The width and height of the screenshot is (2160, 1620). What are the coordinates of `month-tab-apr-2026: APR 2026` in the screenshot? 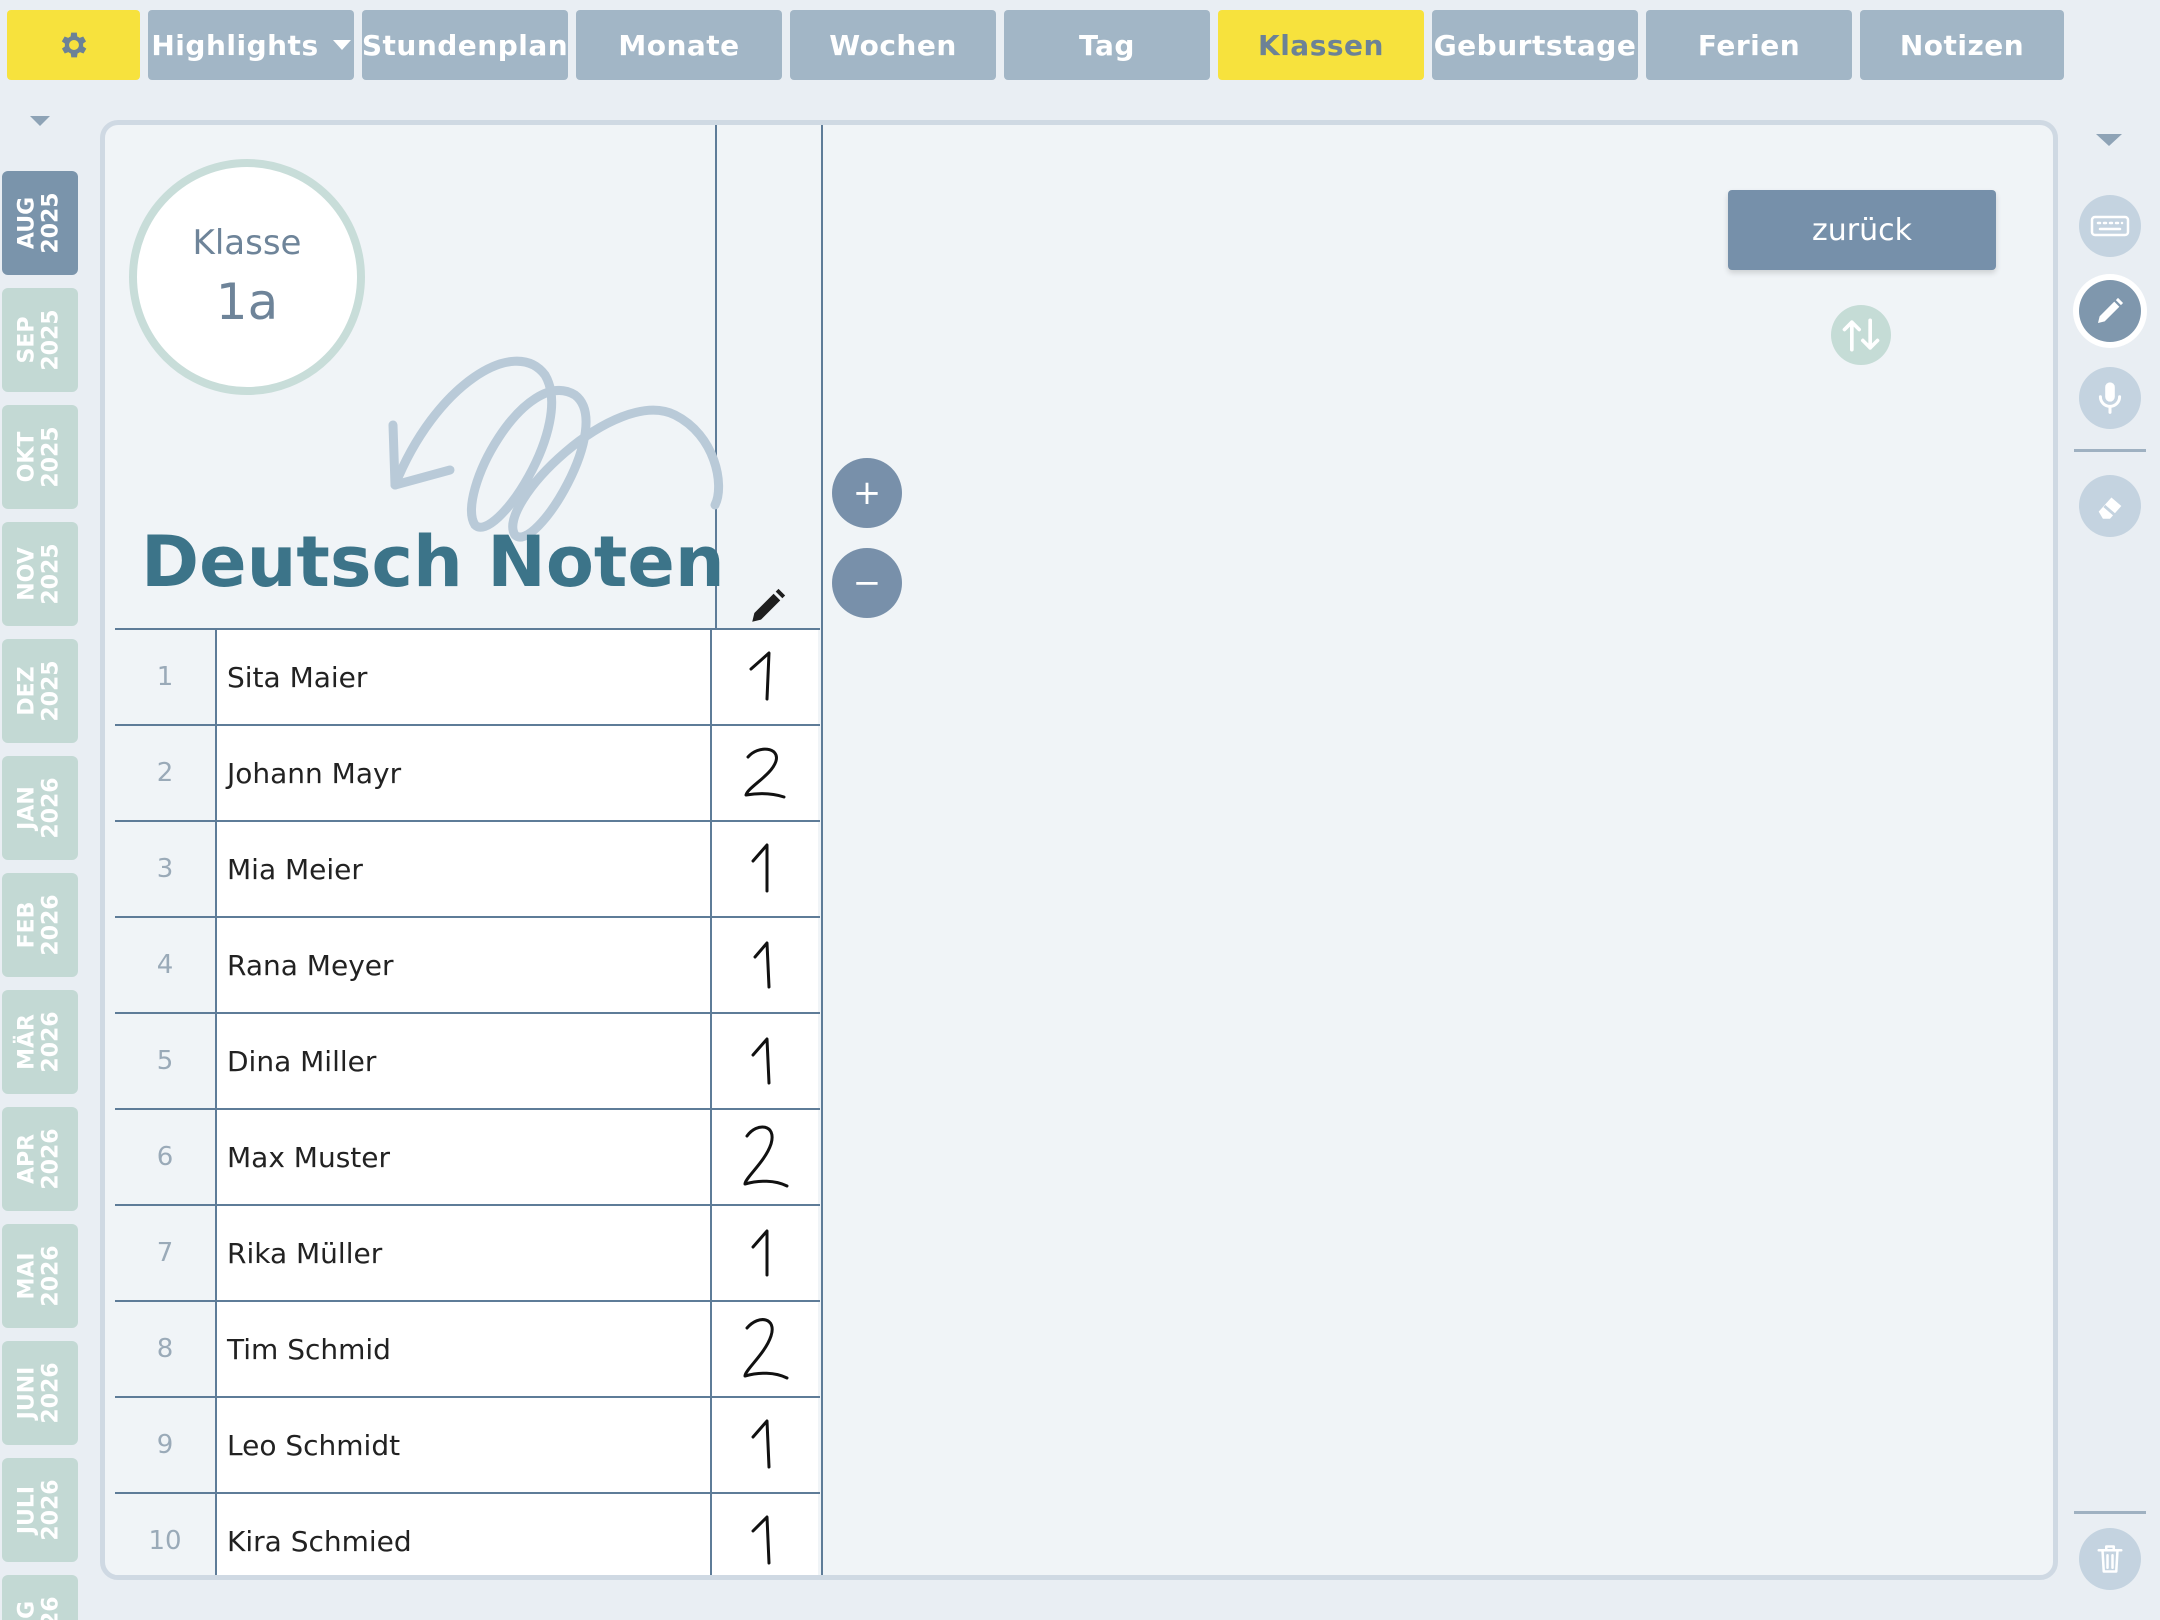 It's located at (40, 1159).